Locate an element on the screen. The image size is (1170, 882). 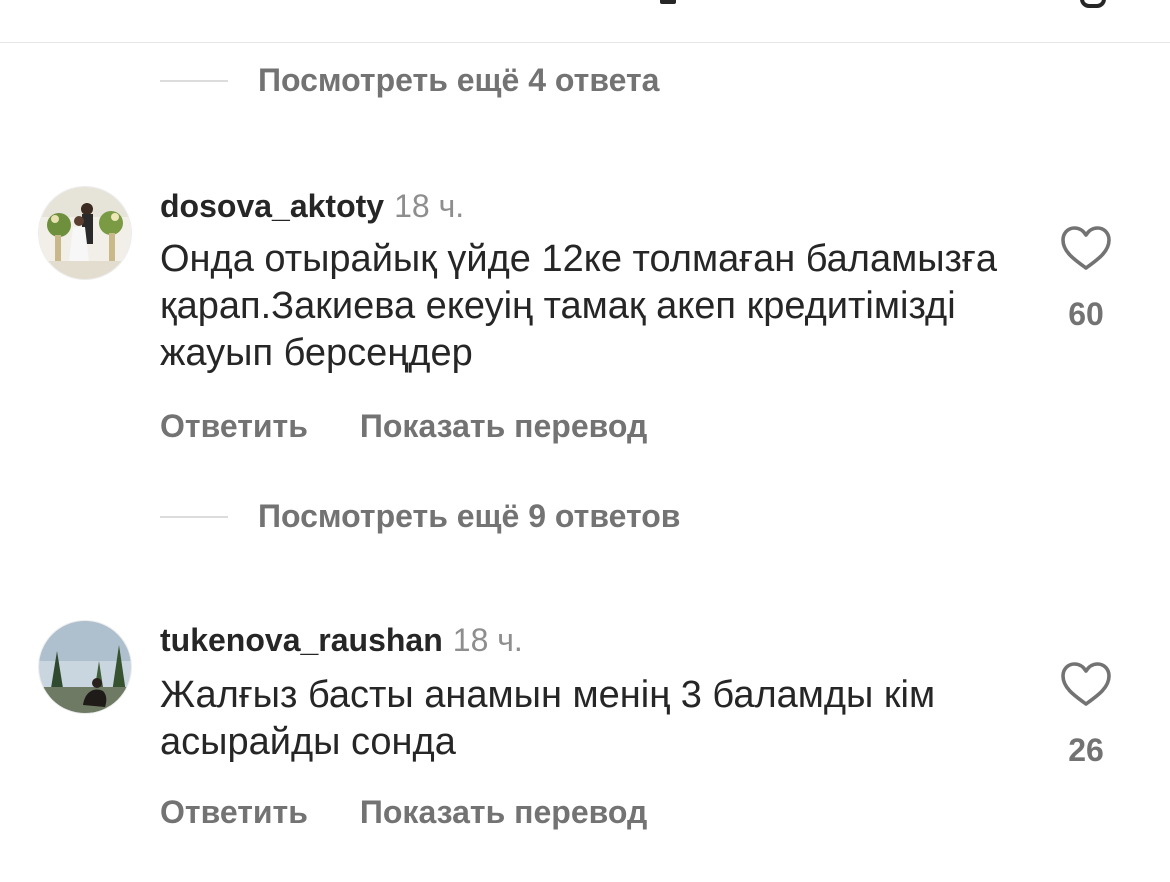
username-text: tukenova_raushan is located at coordinates (301, 640).